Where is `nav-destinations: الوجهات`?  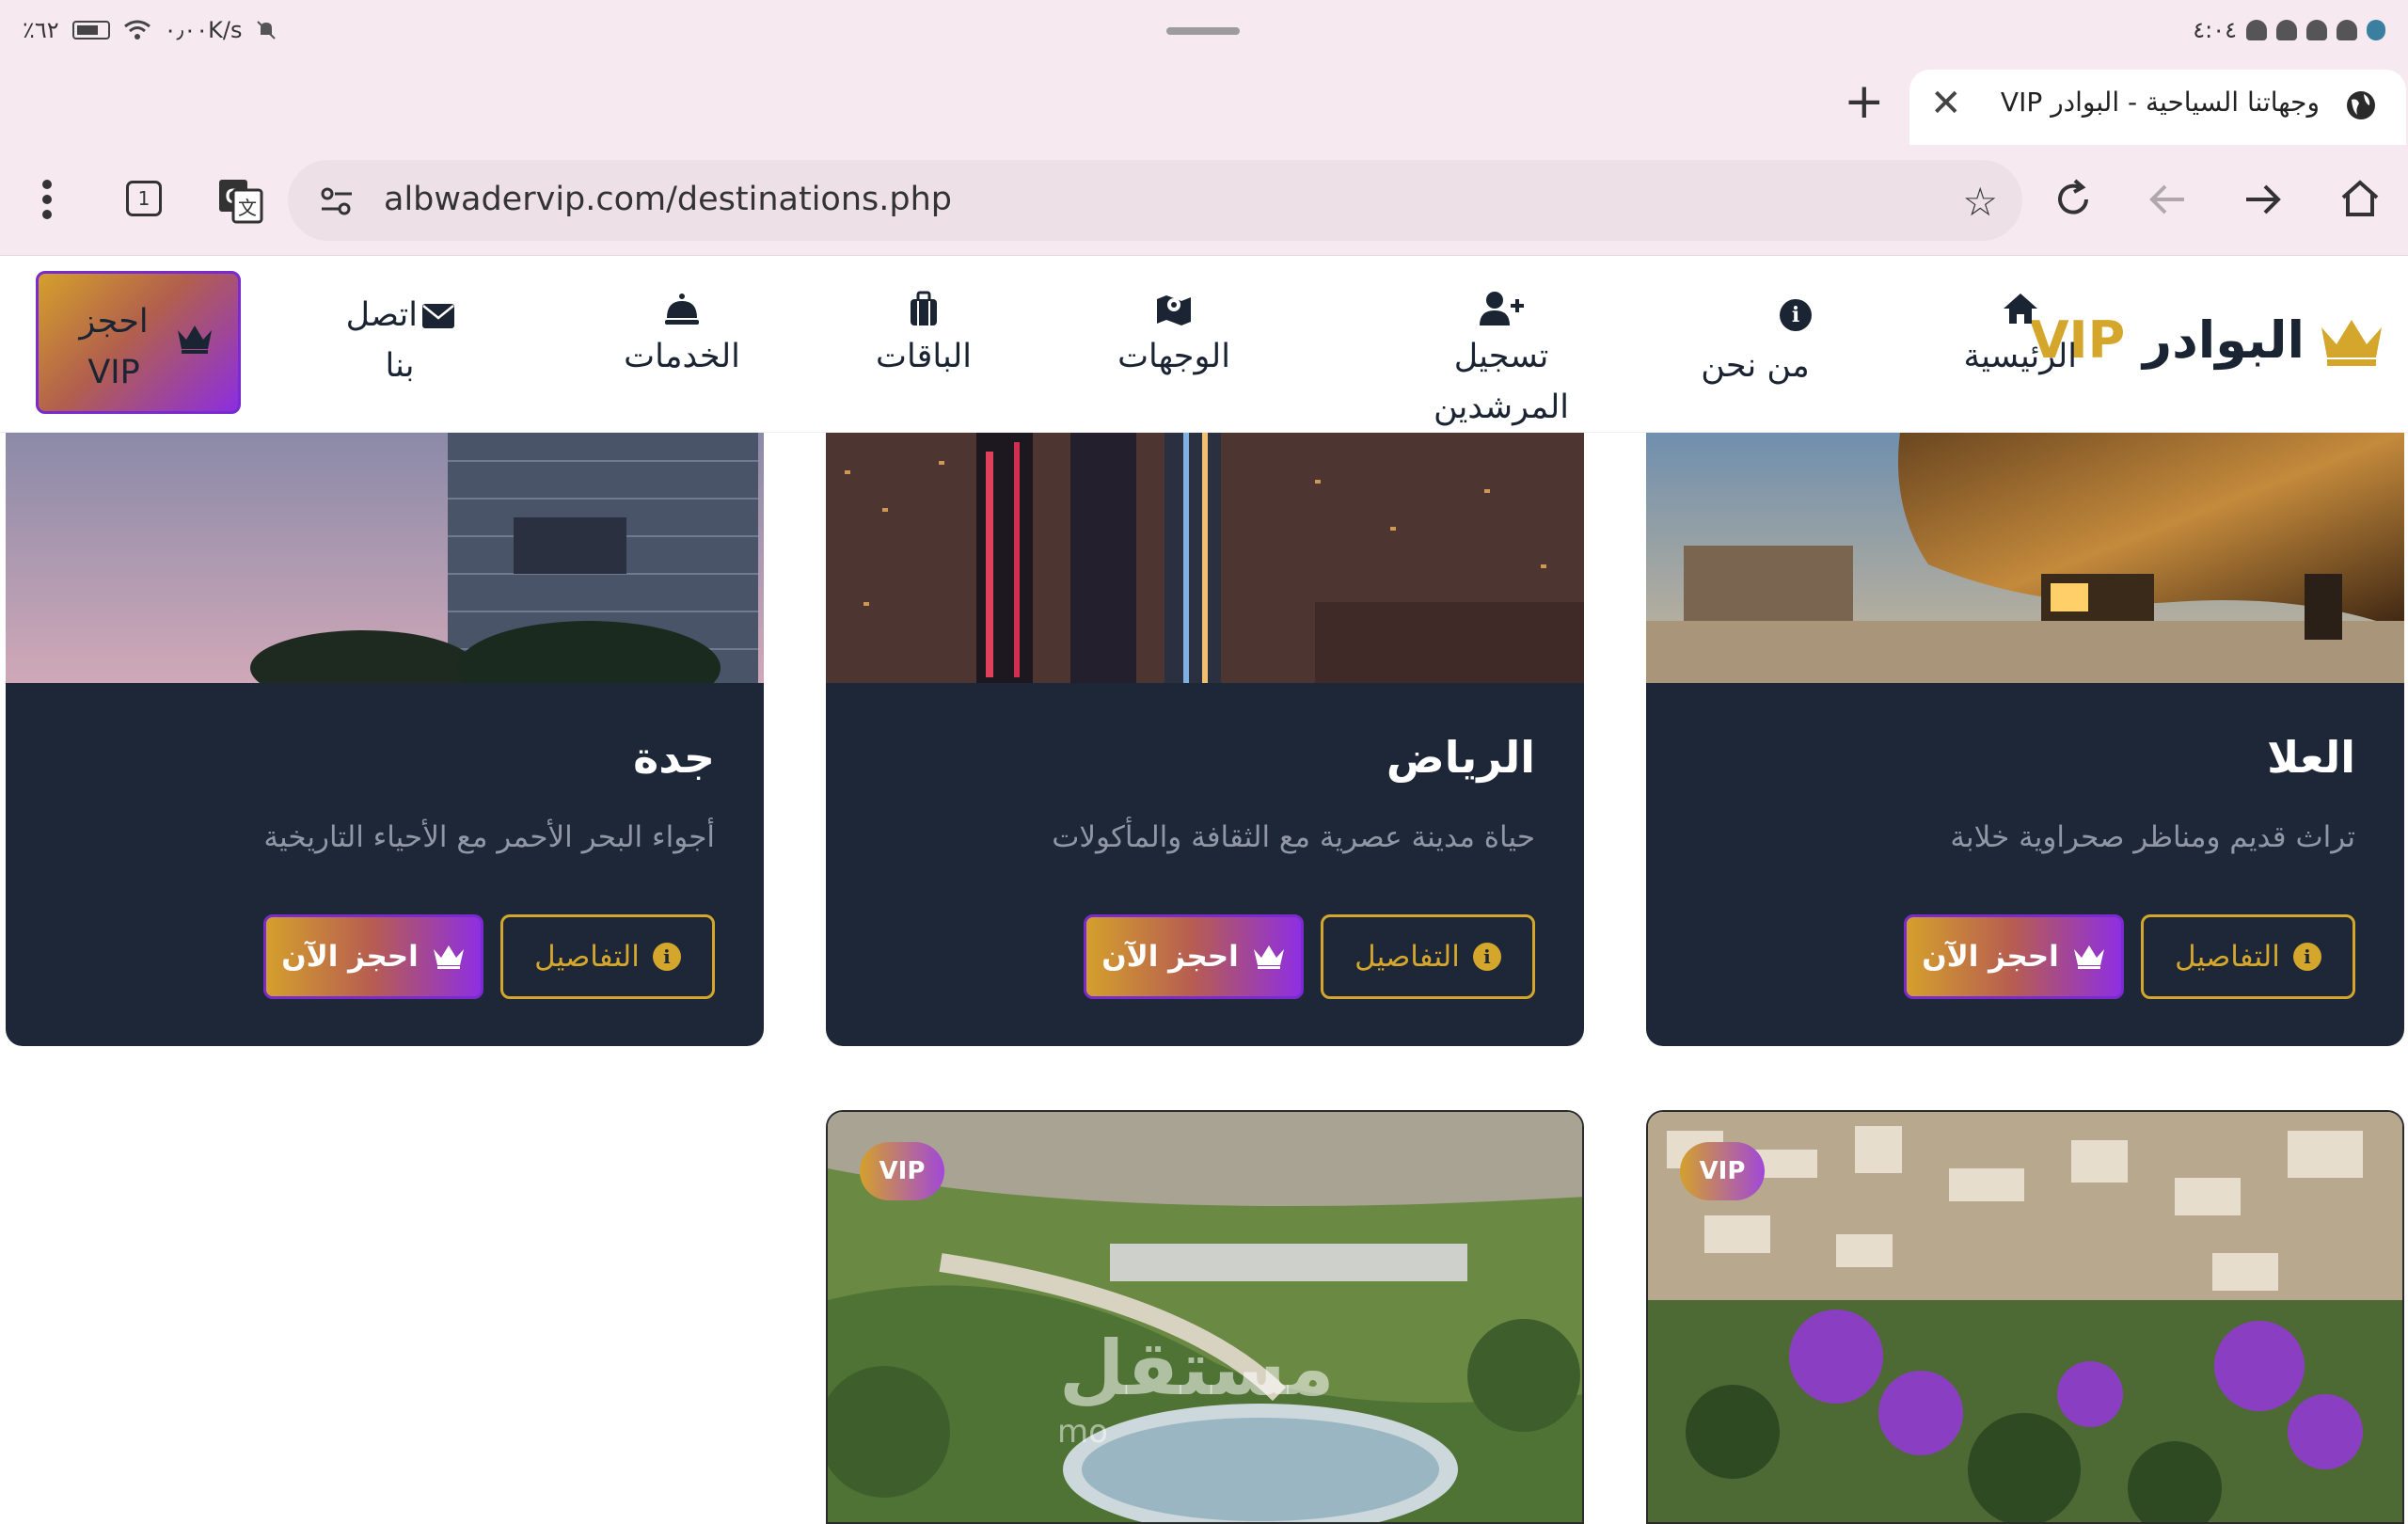 nav-destinations: الوجهات is located at coordinates (1174, 336).